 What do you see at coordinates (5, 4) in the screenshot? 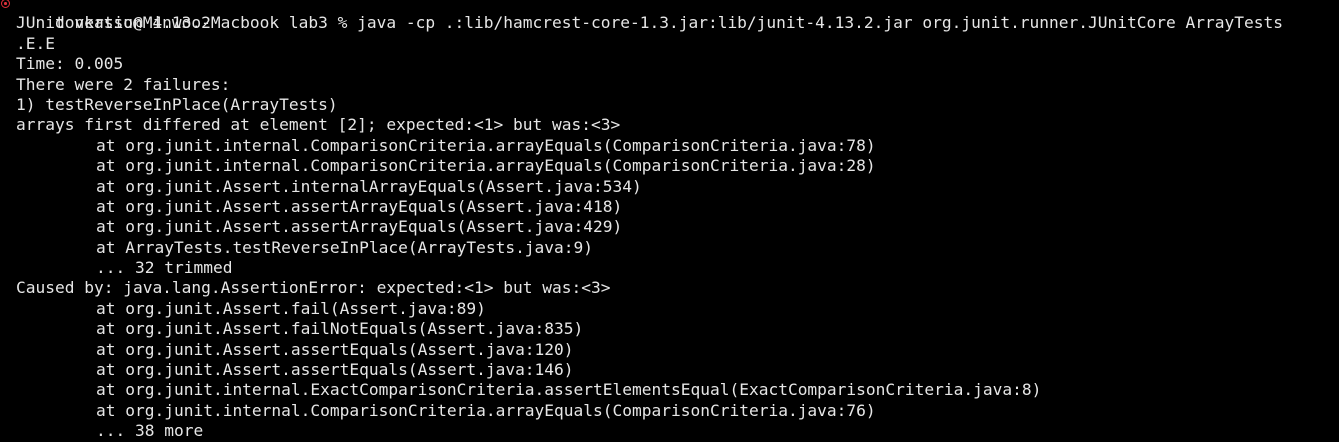
I see `error-circle-icon` at bounding box center [5, 4].